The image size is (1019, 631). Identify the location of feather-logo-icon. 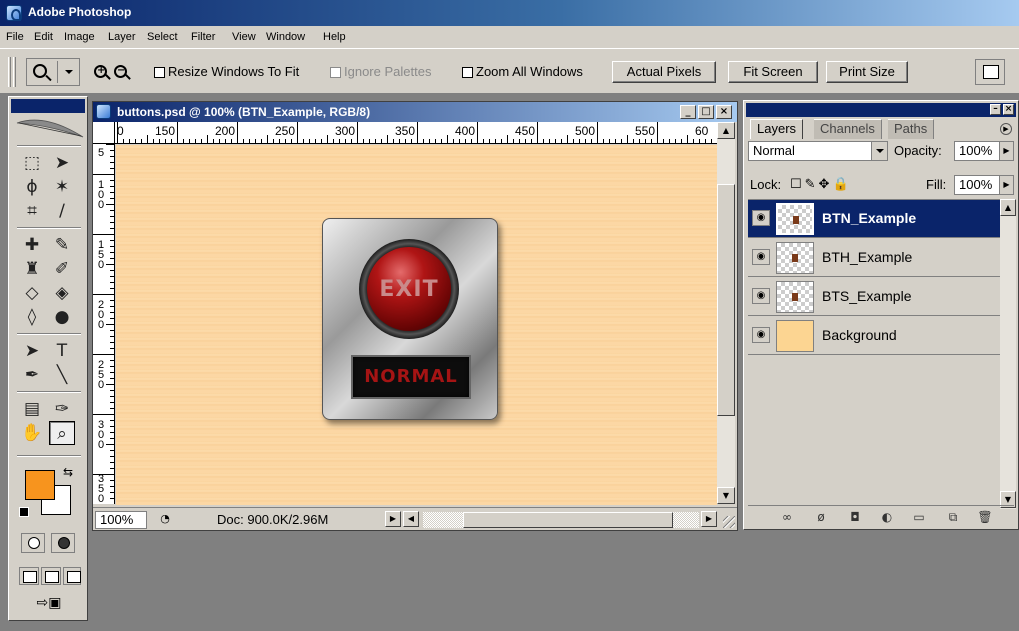
(50, 128).